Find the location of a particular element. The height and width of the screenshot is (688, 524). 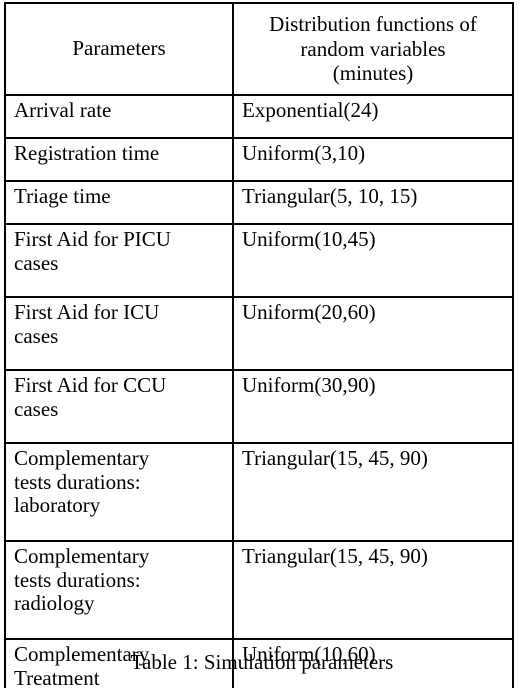

table-row: Registration time Uniform(3,10) is located at coordinates (259, 159).